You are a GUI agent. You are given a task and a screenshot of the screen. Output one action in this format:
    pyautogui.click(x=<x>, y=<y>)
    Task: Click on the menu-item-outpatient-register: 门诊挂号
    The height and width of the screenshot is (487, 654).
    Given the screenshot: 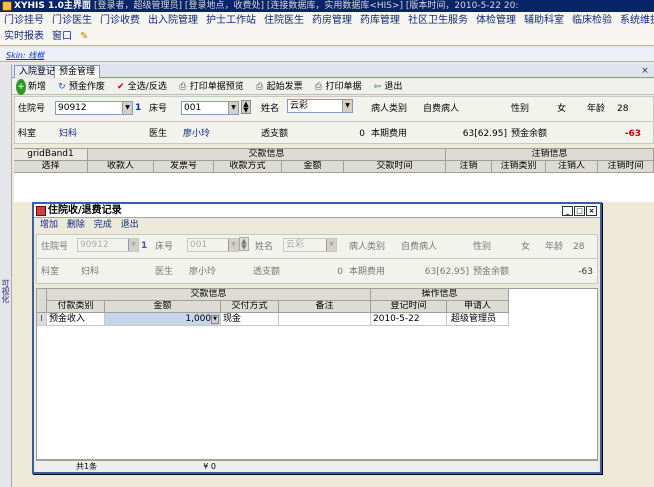 What is the action you would take?
    pyautogui.click(x=24, y=21)
    